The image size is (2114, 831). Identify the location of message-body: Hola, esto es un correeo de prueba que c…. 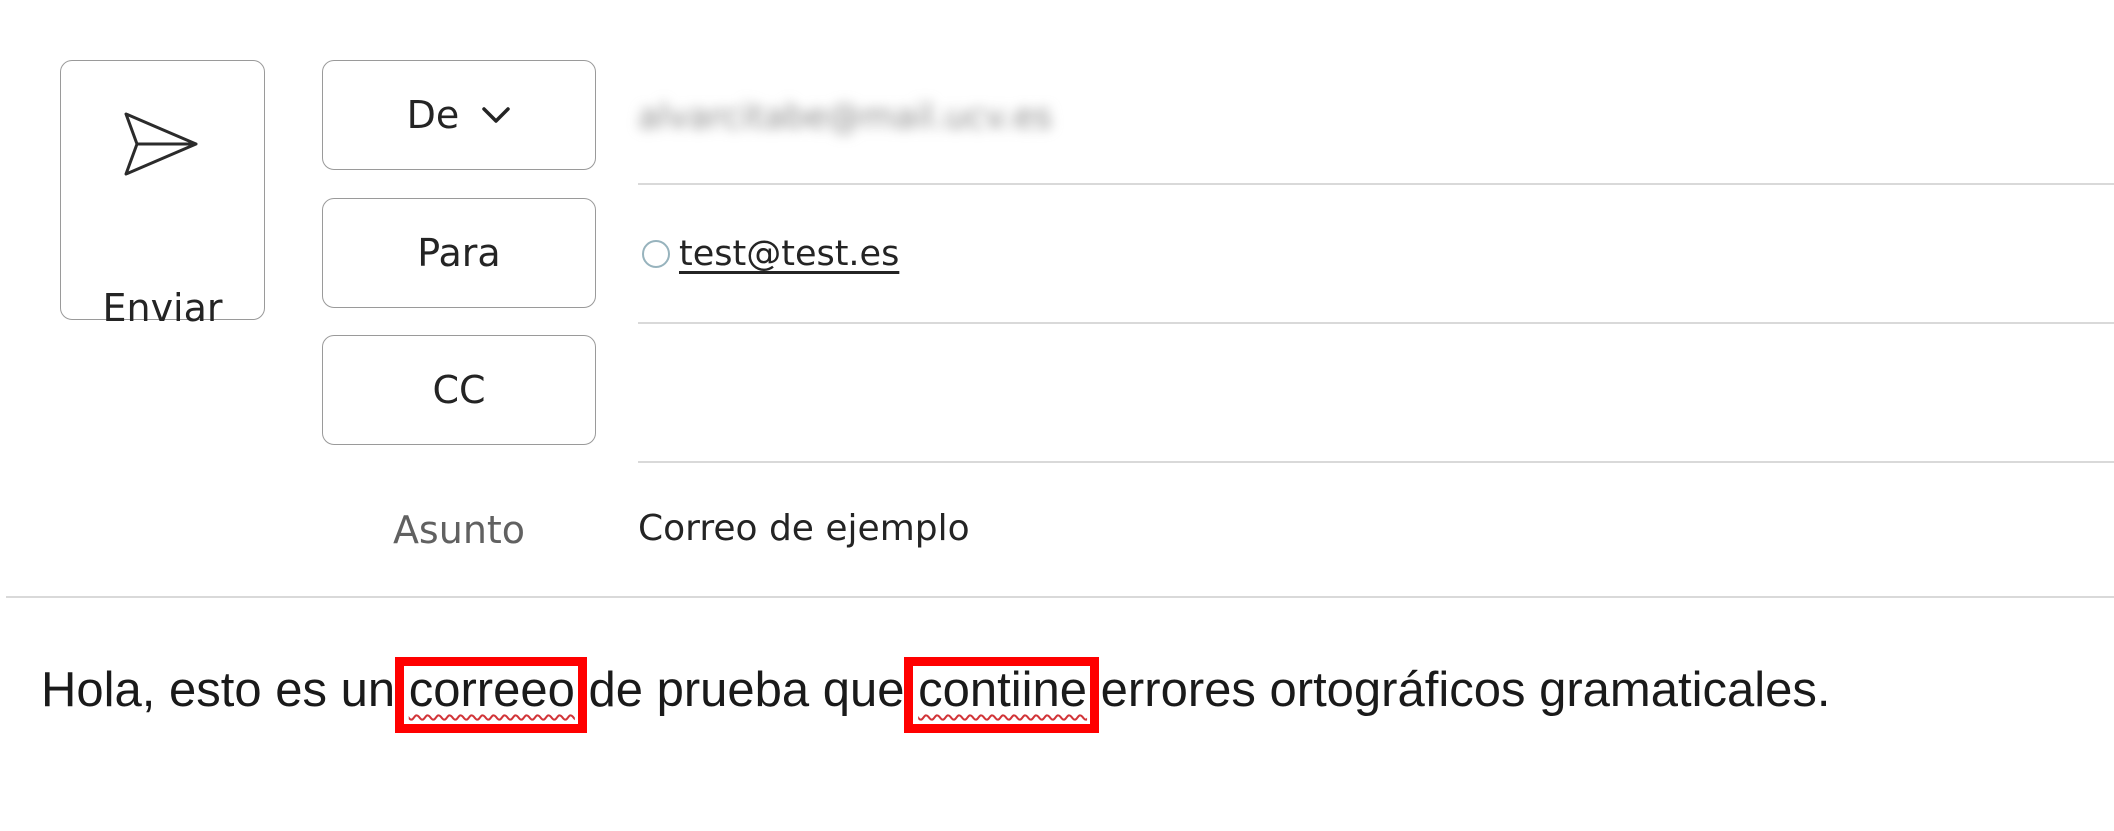
(936, 695).